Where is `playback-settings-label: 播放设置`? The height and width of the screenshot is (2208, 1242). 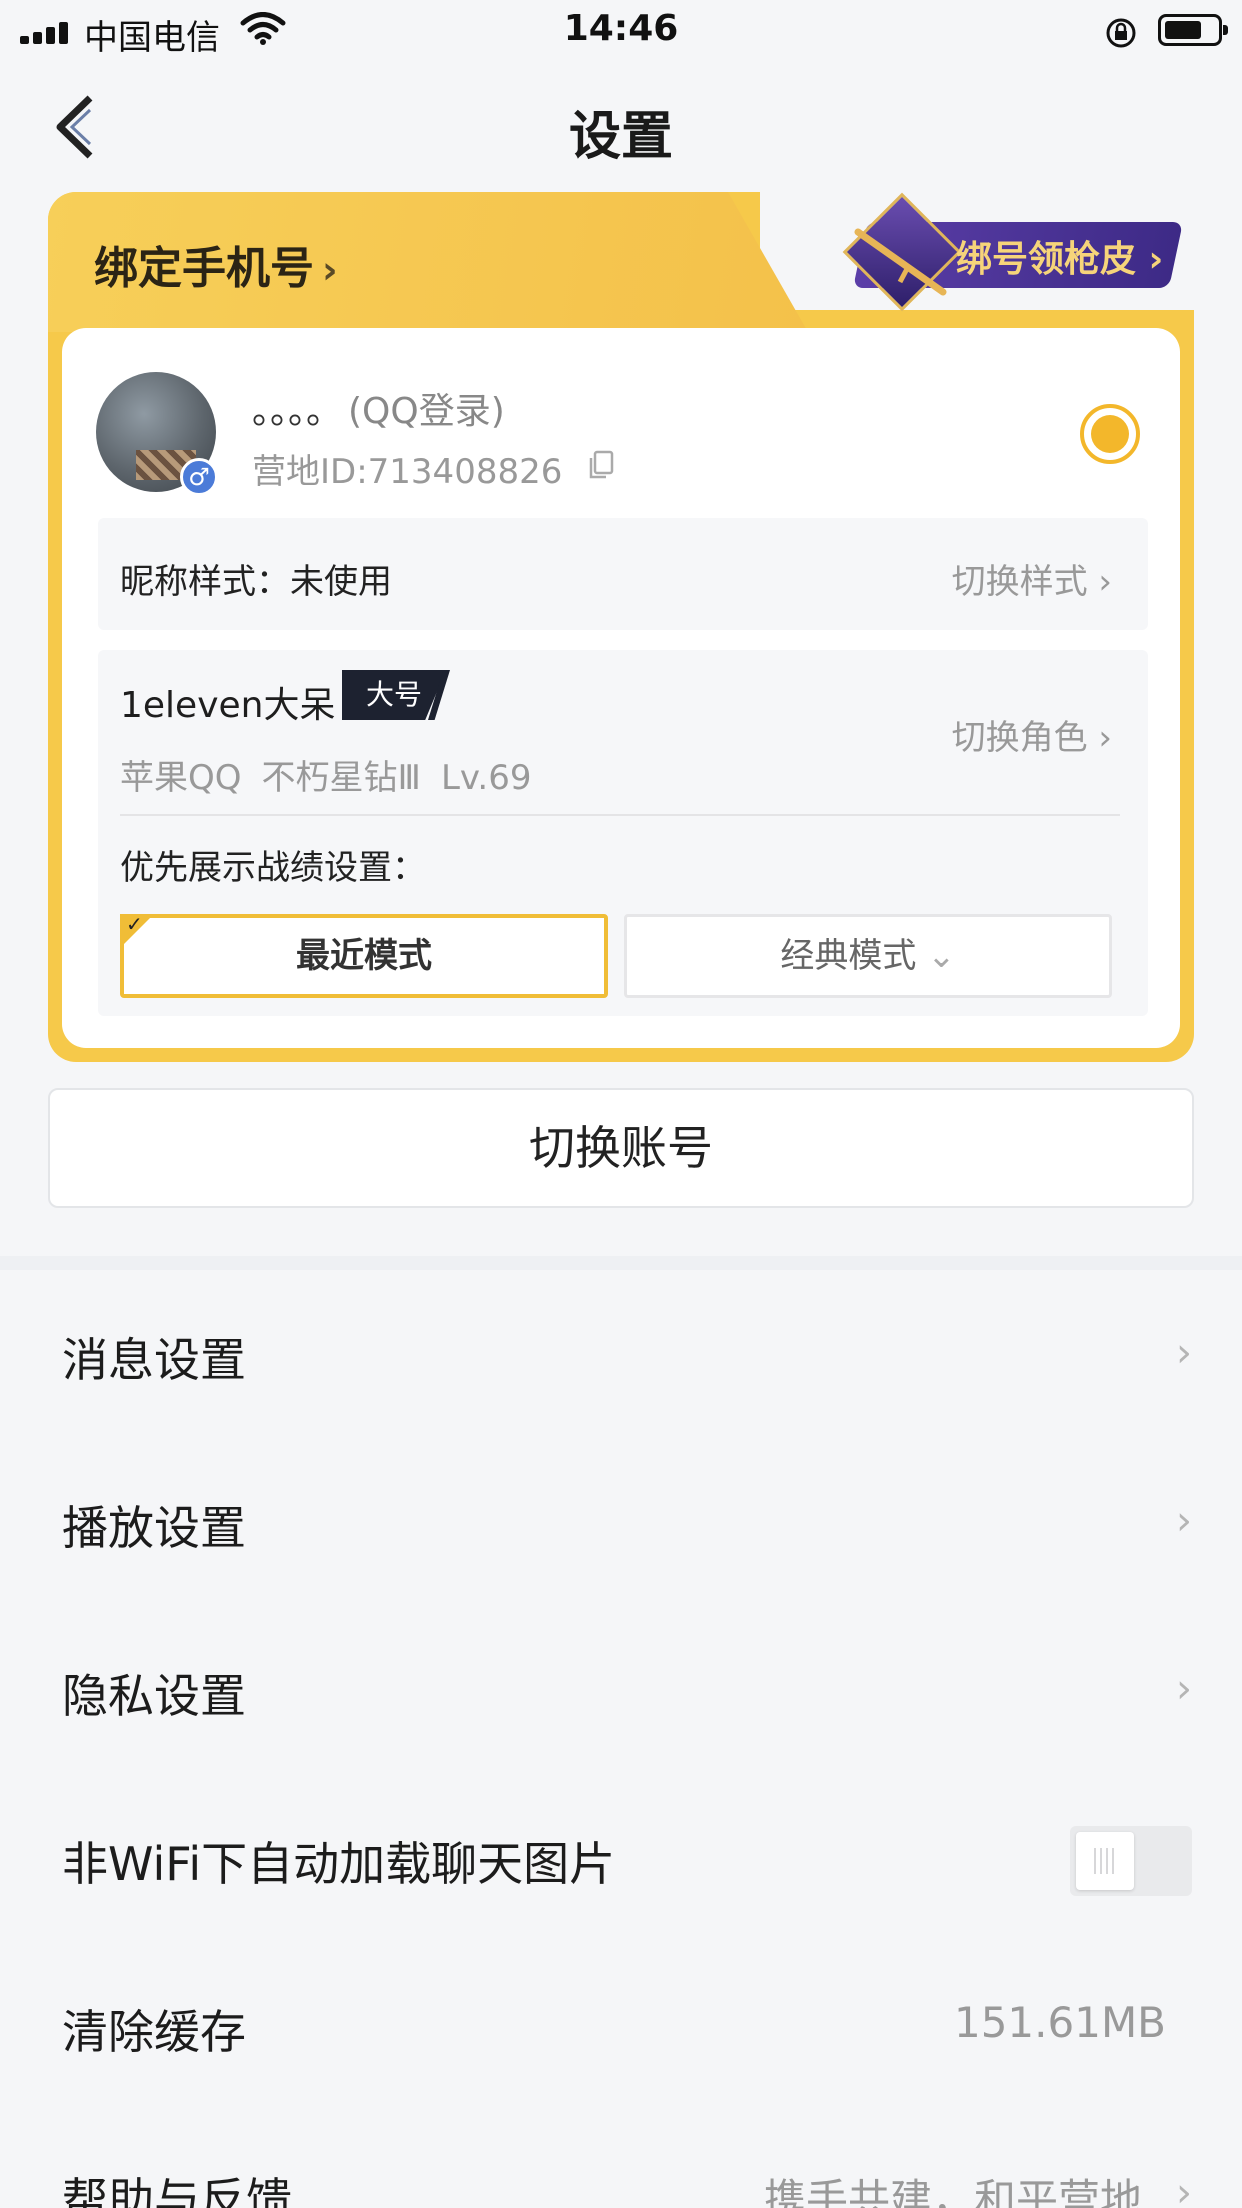 playback-settings-label: 播放设置 is located at coordinates (154, 1528).